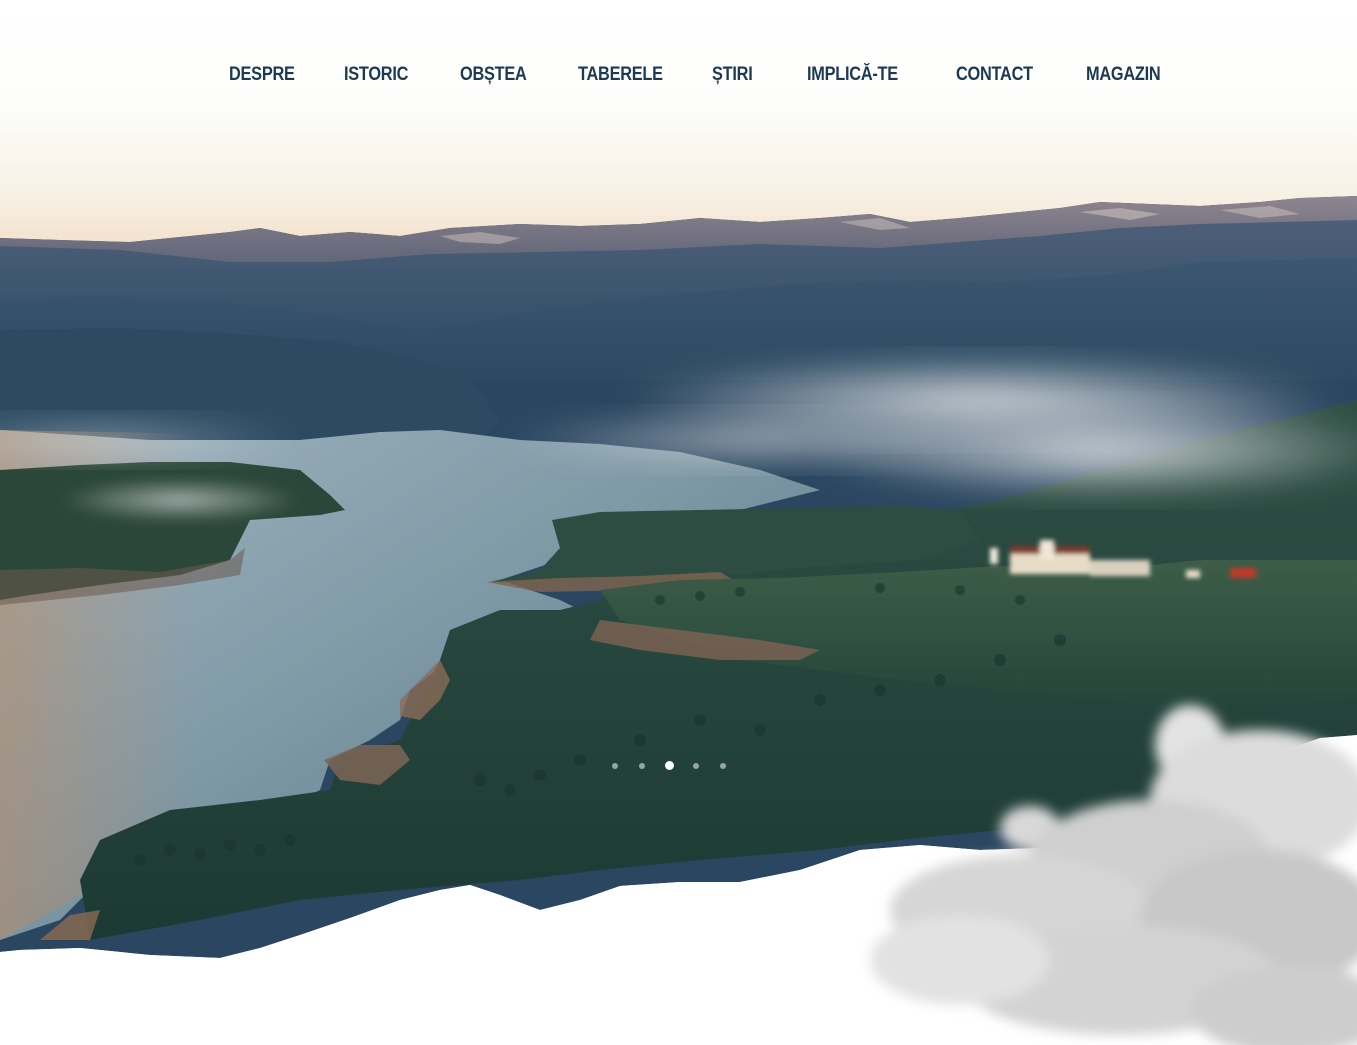 The width and height of the screenshot is (1357, 1045). Describe the element at coordinates (493, 75) in the screenshot. I see `nav-item-obstea: OBȘTEA` at that location.